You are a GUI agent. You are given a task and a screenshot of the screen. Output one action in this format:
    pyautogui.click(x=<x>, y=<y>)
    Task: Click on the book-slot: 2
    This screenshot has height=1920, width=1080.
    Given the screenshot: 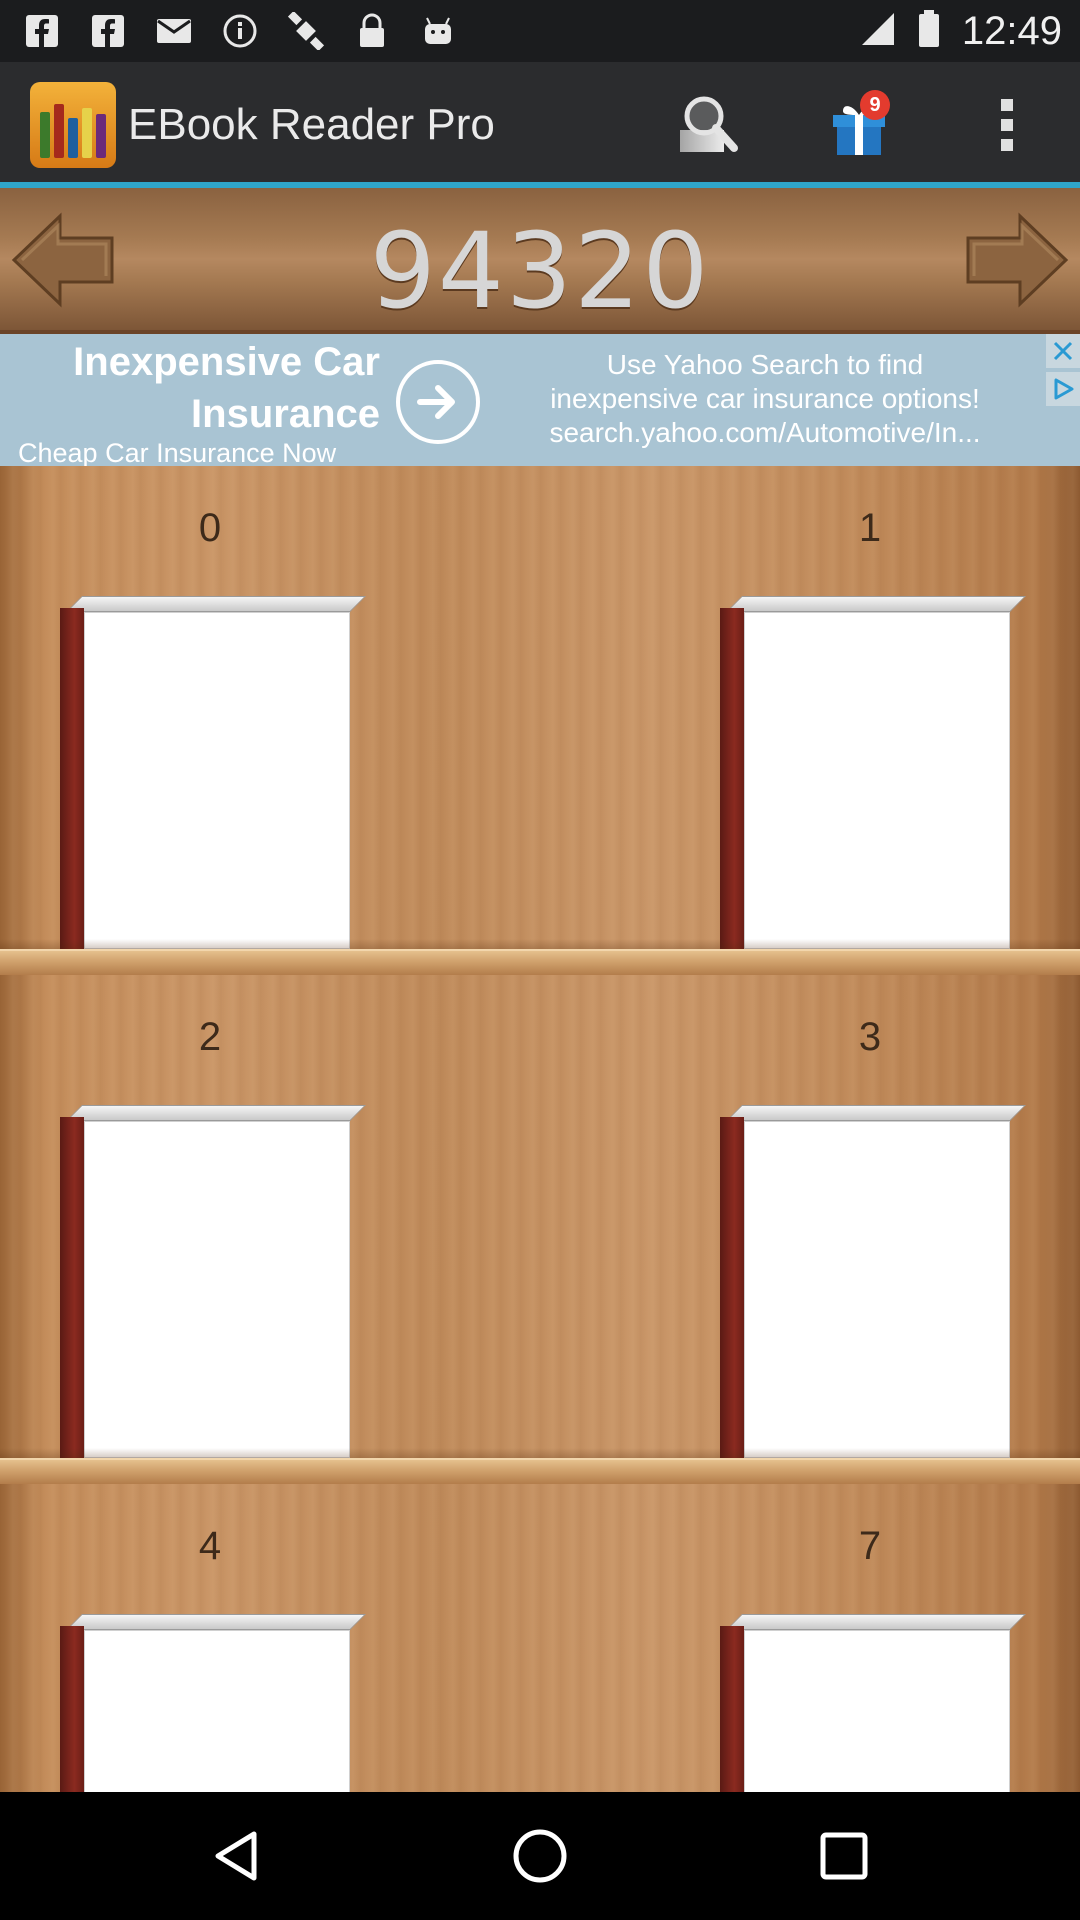 What is the action you would take?
    pyautogui.click(x=210, y=1216)
    